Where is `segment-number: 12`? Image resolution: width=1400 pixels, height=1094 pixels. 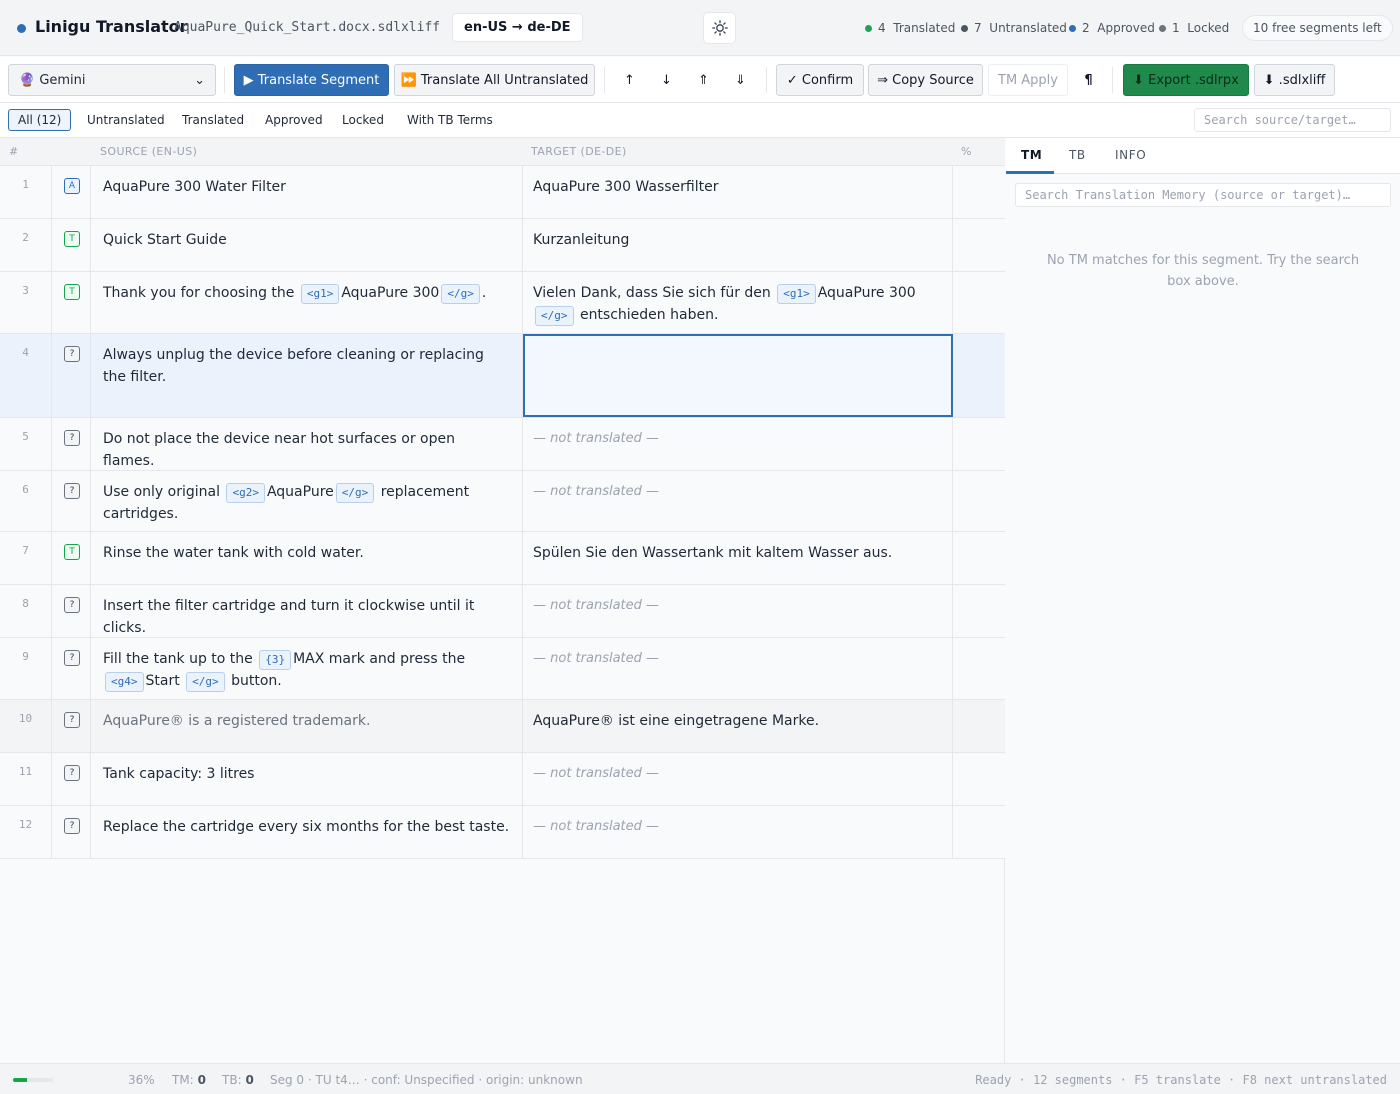
segment-number: 12 is located at coordinates (26, 832).